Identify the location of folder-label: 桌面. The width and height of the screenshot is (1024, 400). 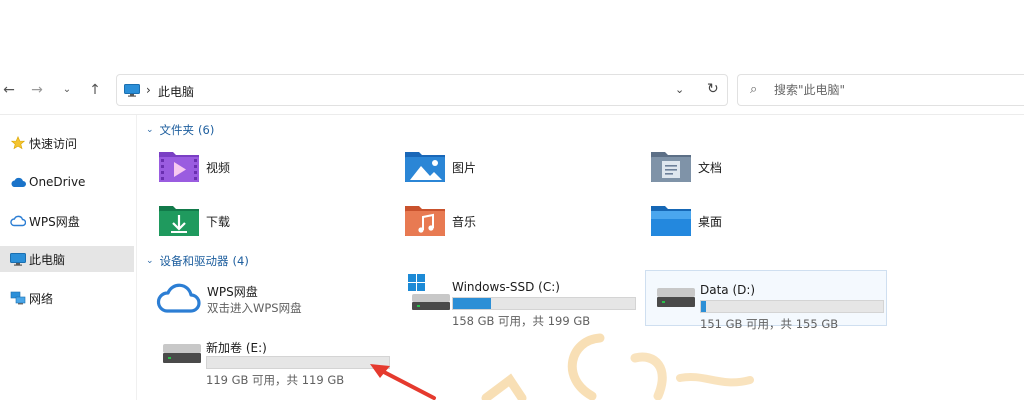
(710, 221).